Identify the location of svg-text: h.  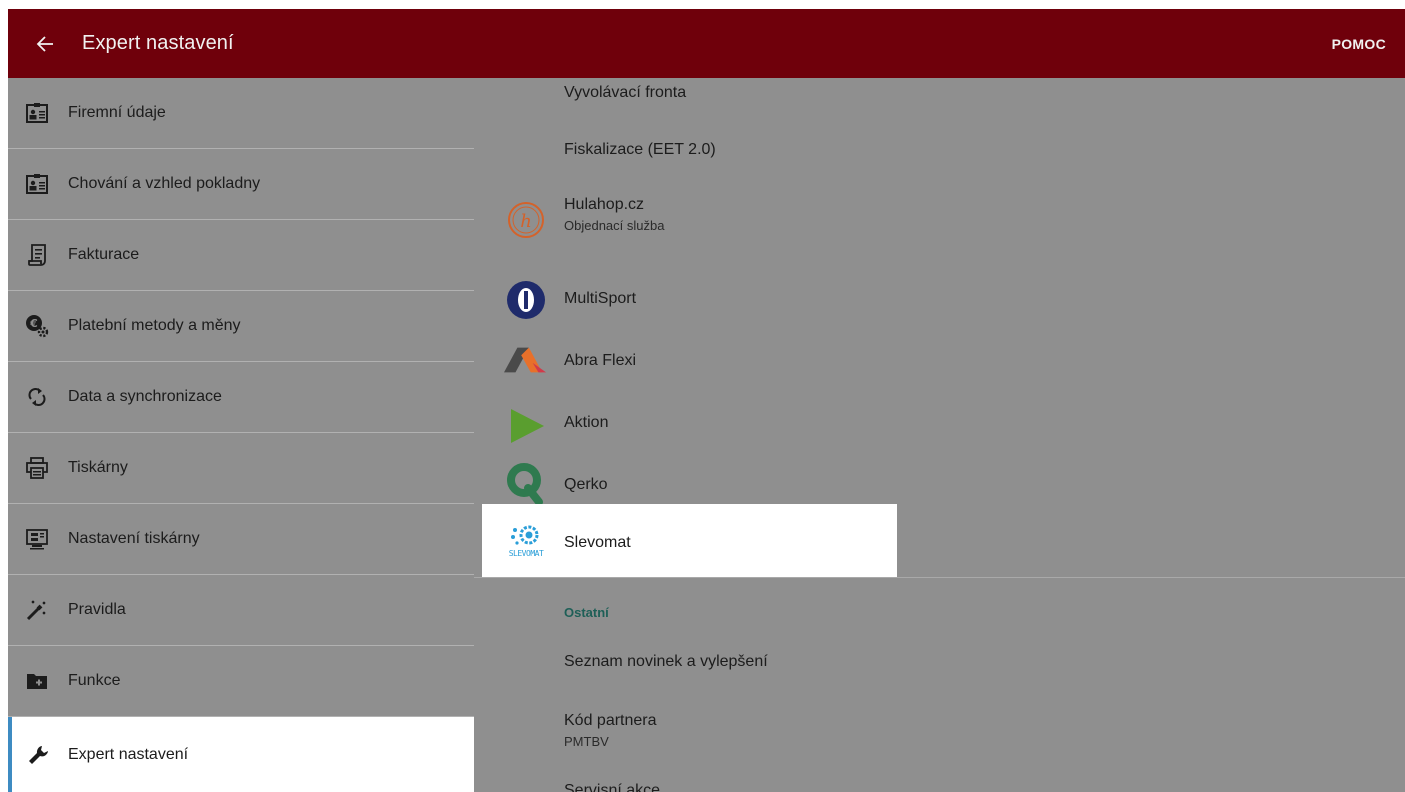
(526, 221).